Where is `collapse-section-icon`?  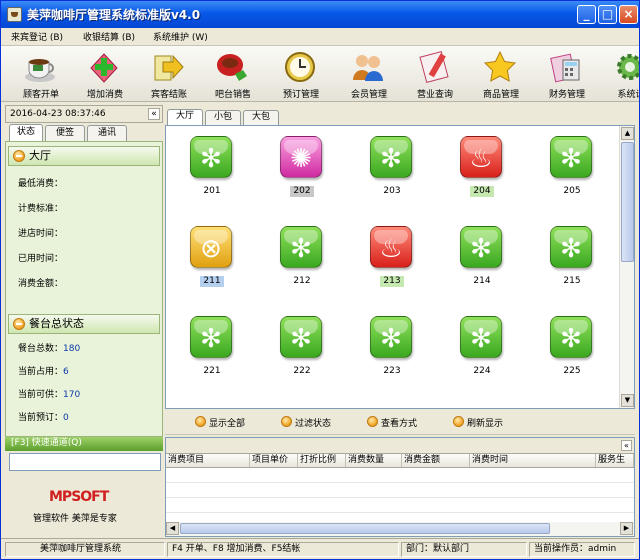 collapse-section-icon is located at coordinates (19, 156).